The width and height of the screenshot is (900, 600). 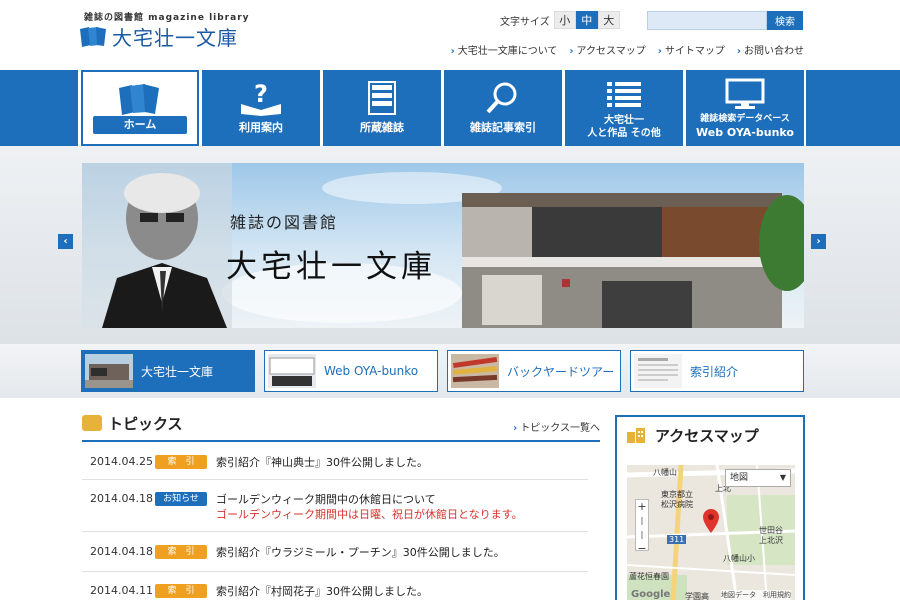 I want to click on nav-web-oya-bunko: 雑誌検索データベース Web OYA-bunko, so click(x=745, y=108).